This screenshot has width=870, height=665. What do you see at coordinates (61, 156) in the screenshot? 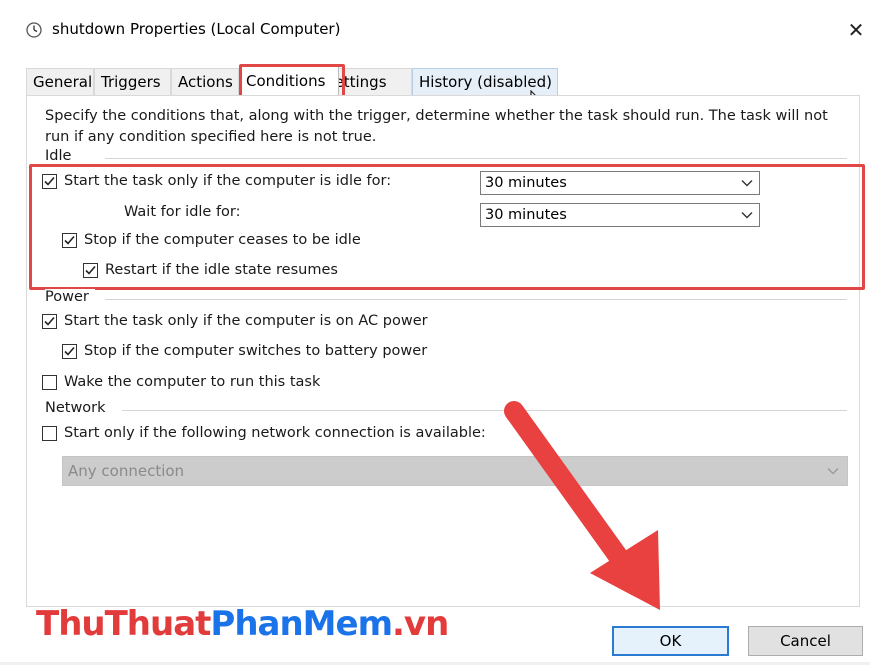
I see `idle-group-label: Idle` at bounding box center [61, 156].